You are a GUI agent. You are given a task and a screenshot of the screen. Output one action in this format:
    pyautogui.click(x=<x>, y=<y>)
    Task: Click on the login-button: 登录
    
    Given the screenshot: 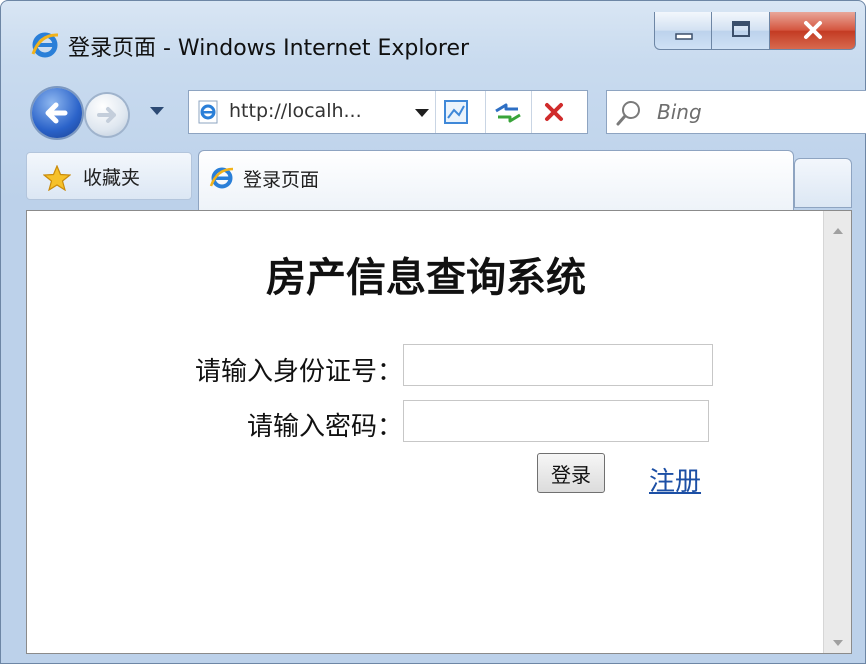 What is the action you would take?
    pyautogui.click(x=571, y=473)
    